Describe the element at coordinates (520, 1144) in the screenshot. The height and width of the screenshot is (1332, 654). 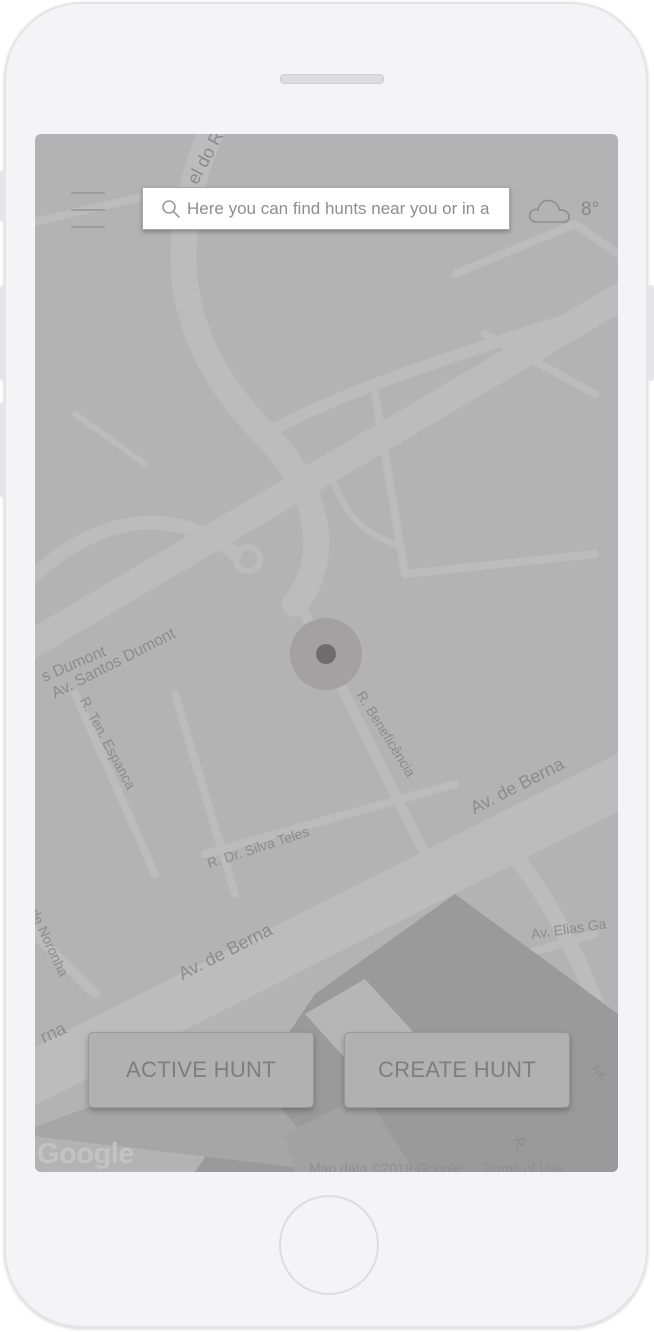
I see `street-label: R.` at that location.